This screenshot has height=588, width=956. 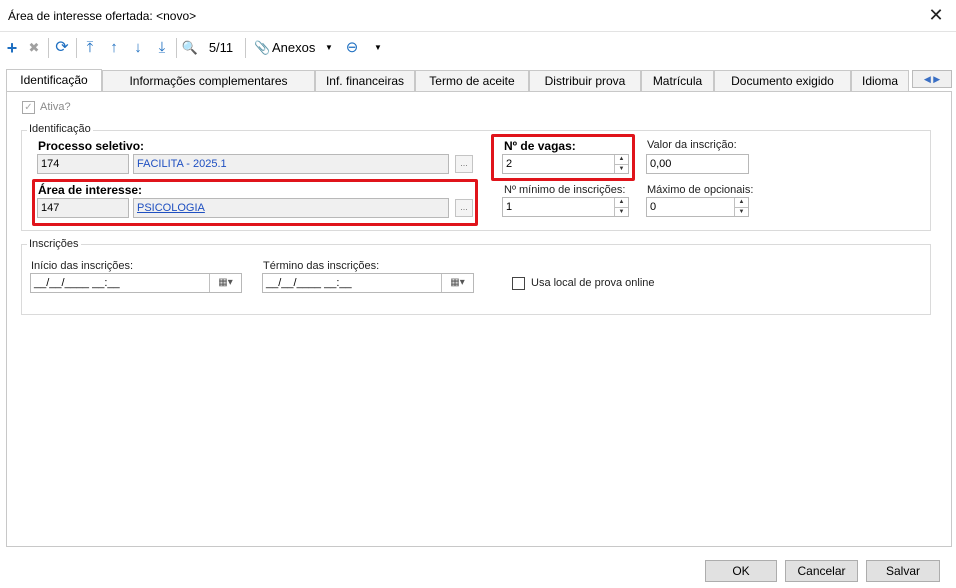 What do you see at coordinates (697, 207) in the screenshot?
I see `maximo-opcionais-input: 0 ▲ ▼` at bounding box center [697, 207].